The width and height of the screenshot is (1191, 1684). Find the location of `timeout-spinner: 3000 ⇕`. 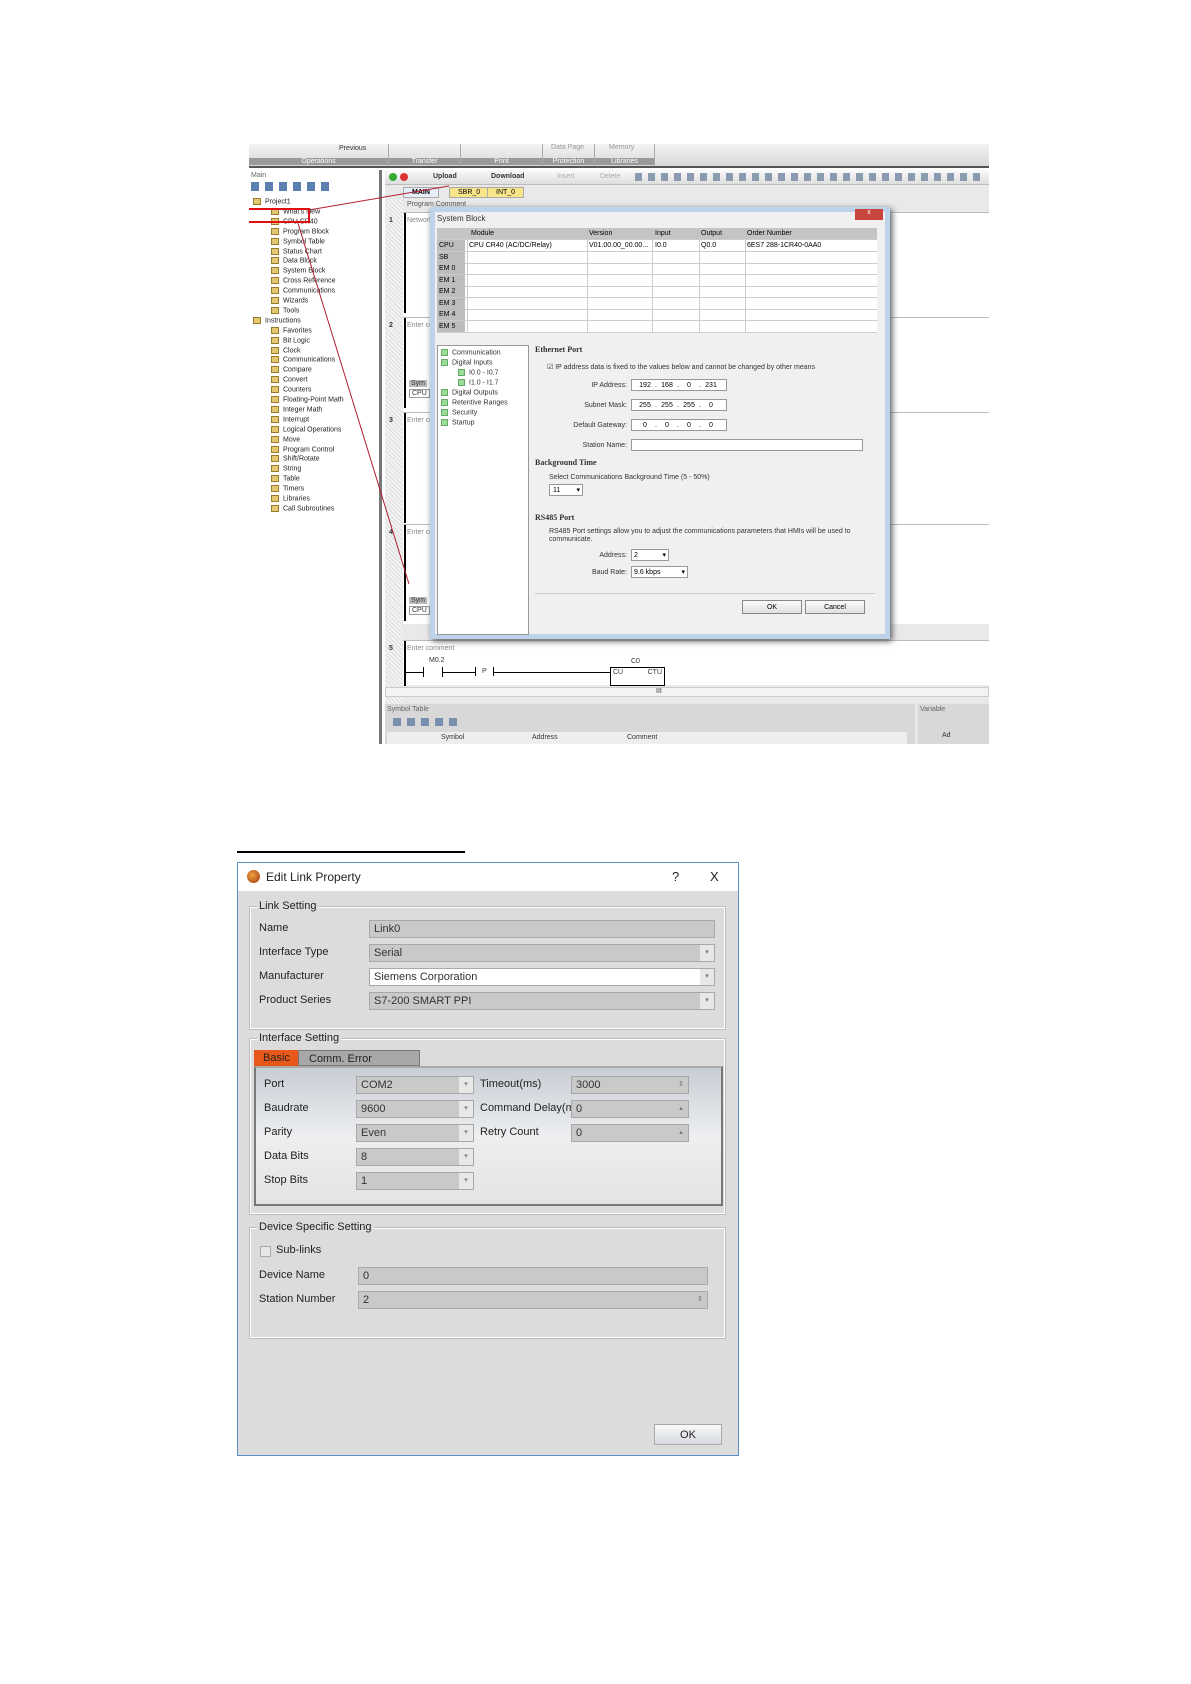

timeout-spinner: 3000 ⇕ is located at coordinates (630, 1085).